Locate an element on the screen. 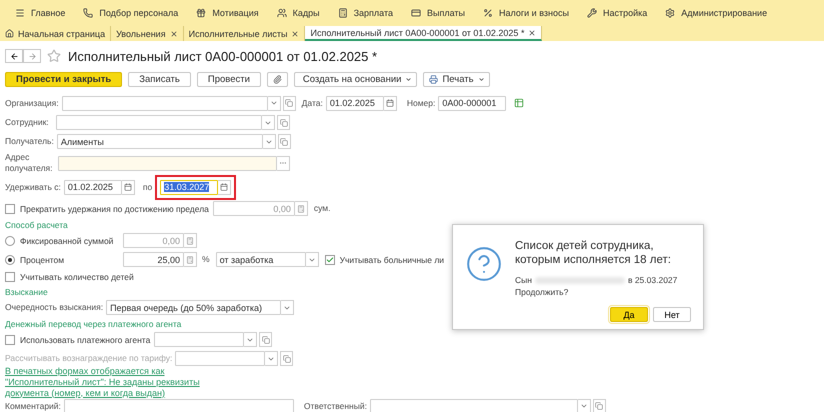 The height and width of the screenshot is (412, 824). table-check-icon is located at coordinates (519, 103).